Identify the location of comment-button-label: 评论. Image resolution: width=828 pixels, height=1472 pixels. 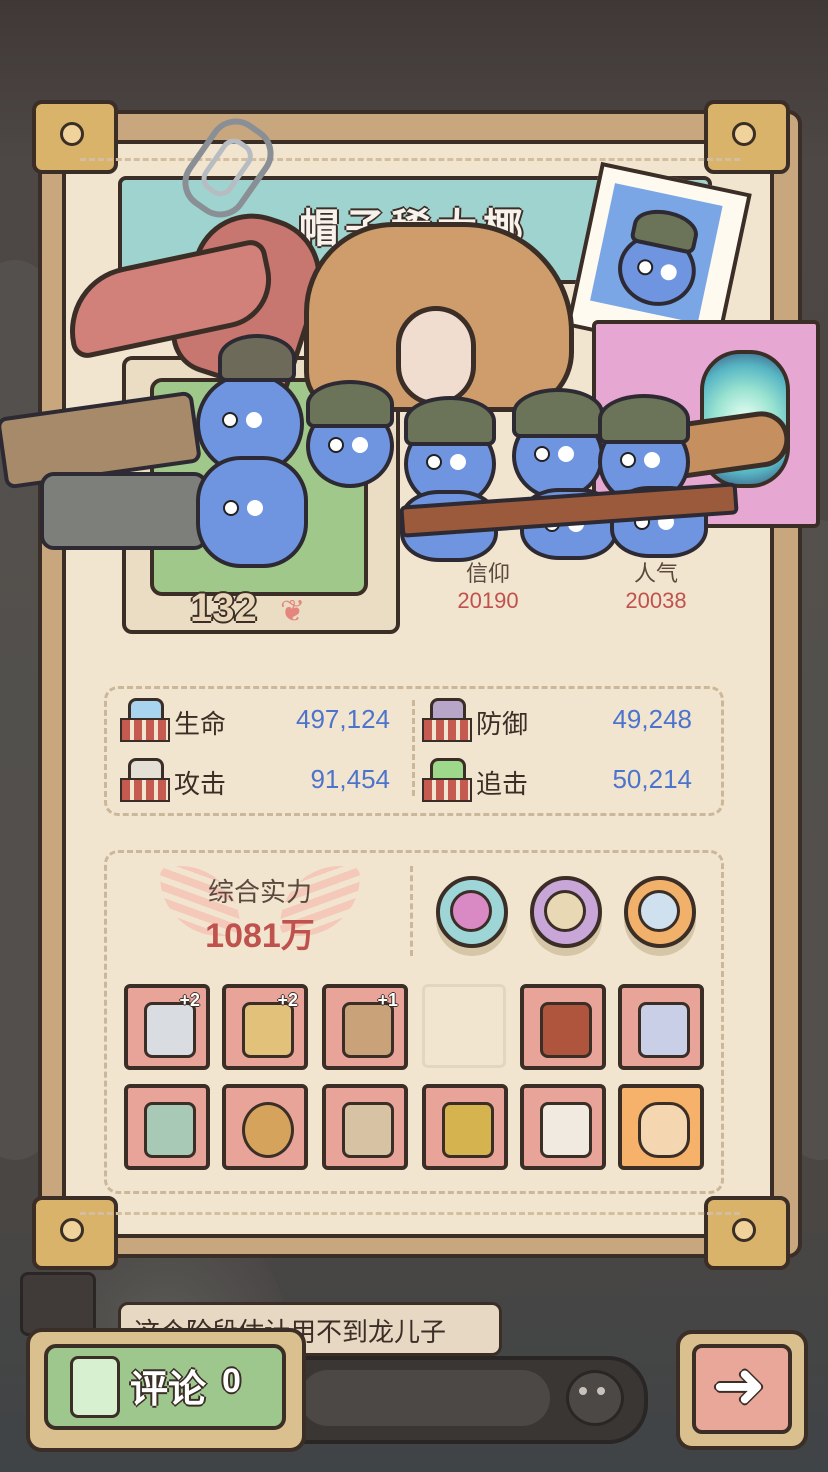
(168, 1390).